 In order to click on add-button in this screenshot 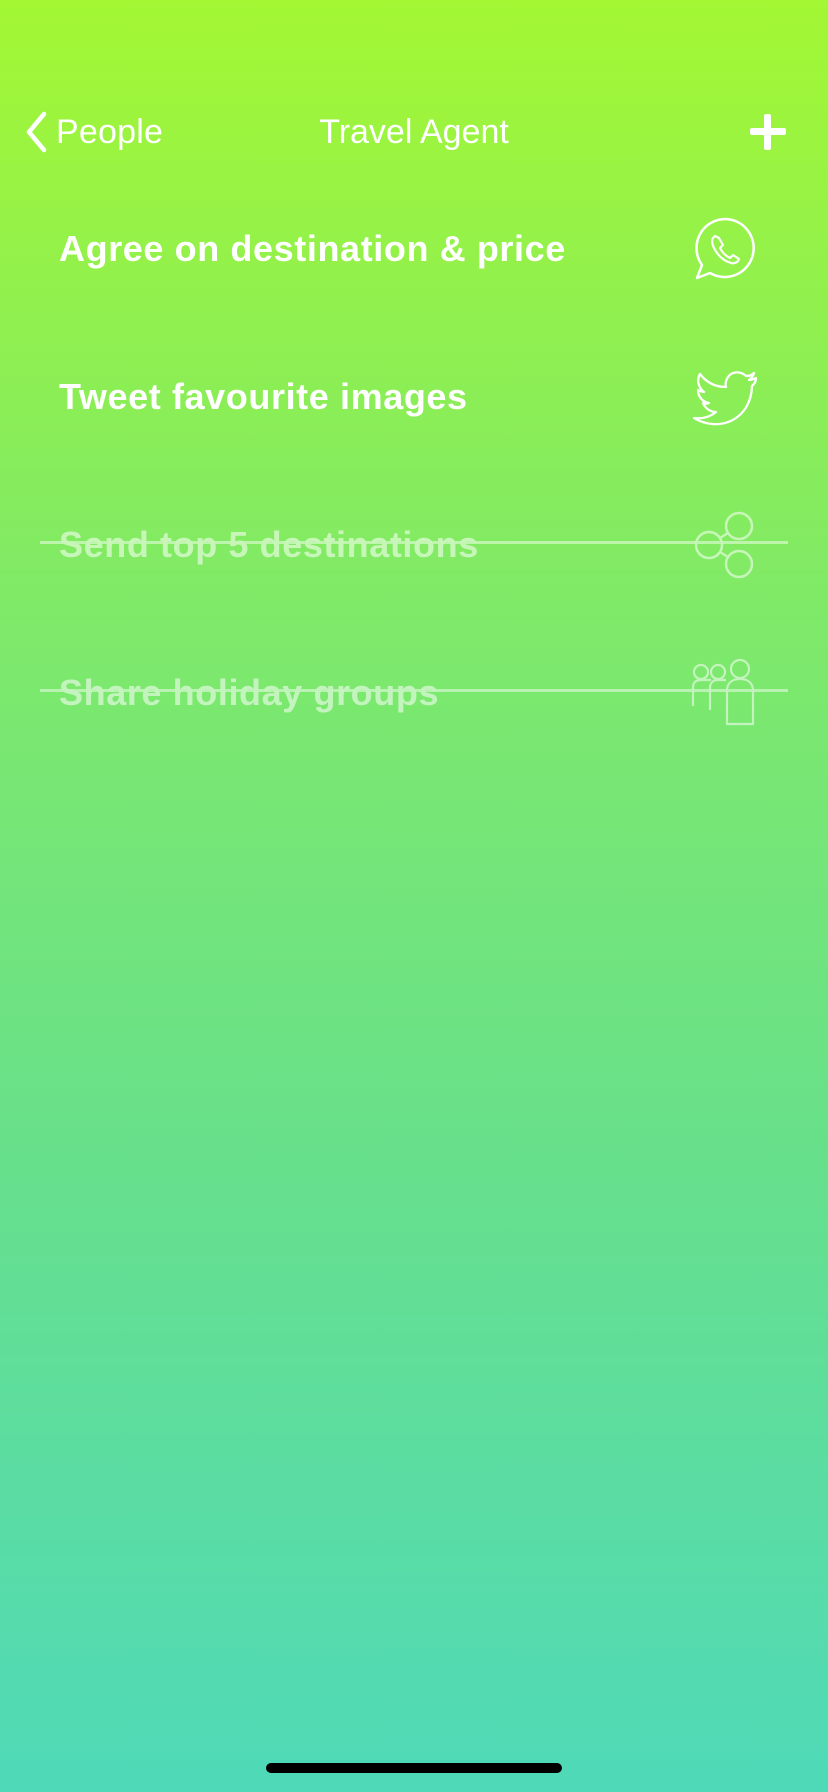, I will do `click(768, 132)`.